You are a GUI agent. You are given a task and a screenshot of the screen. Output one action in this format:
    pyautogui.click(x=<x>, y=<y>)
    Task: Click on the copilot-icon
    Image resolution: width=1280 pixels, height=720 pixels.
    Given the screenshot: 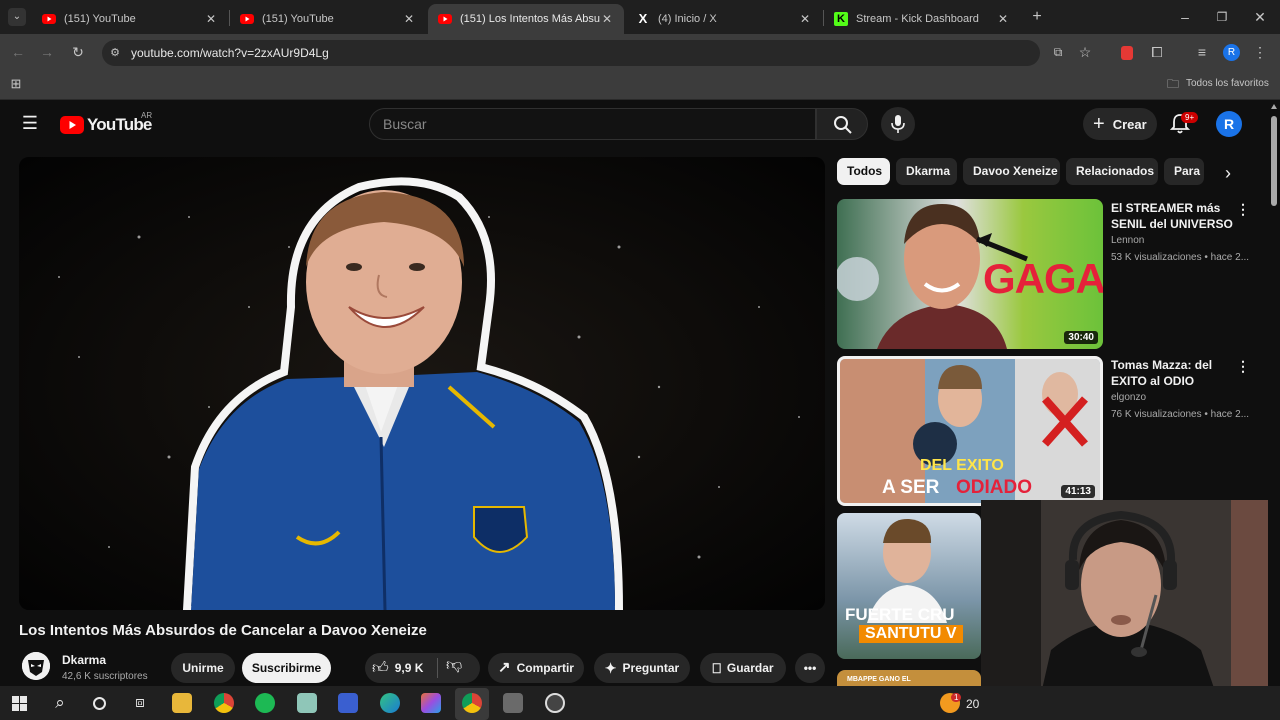 What is the action you would take?
    pyautogui.click(x=431, y=703)
    